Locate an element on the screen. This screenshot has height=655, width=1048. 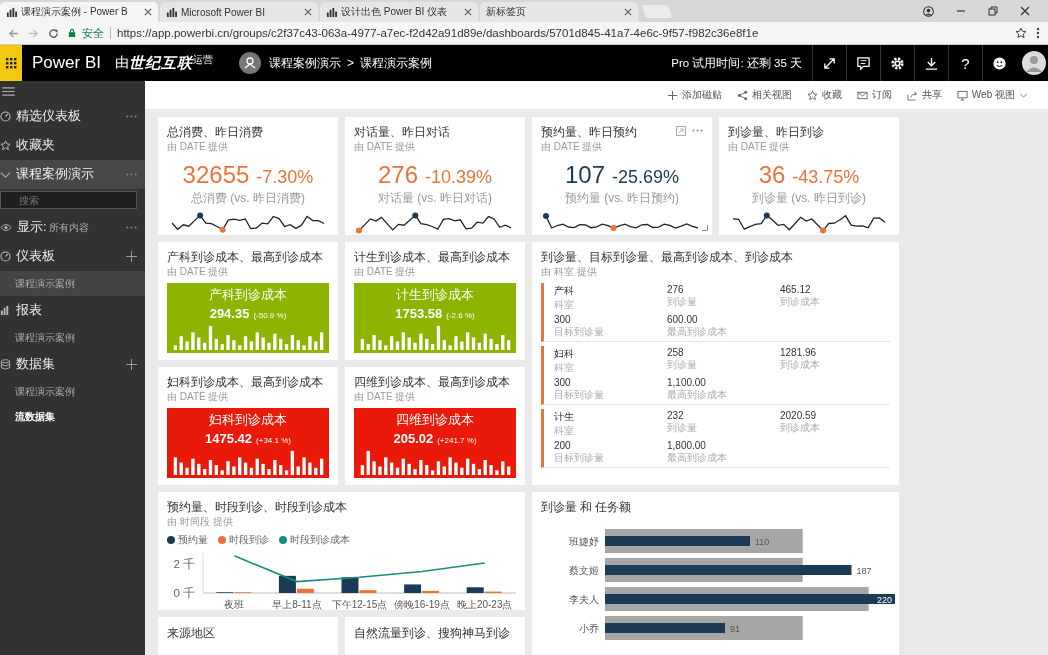
operator-logo: 世纪互联 is located at coordinates (161, 63).